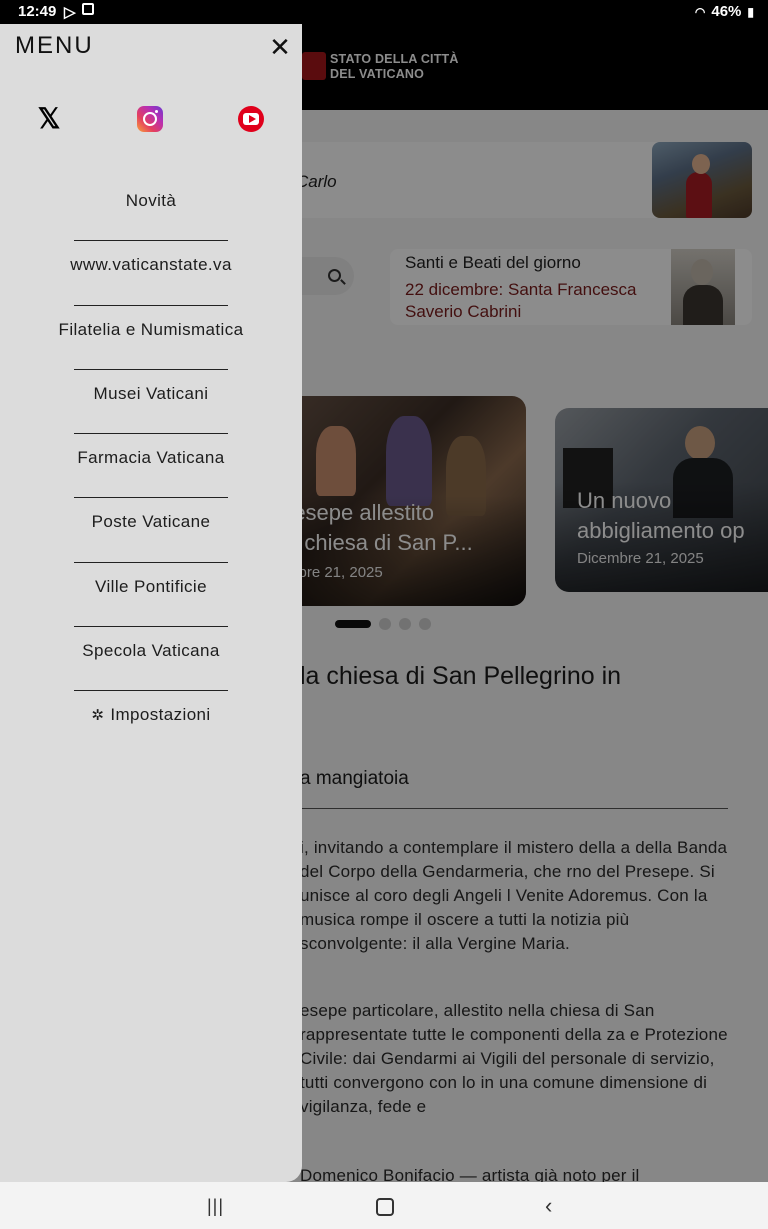 Image resolution: width=768 pixels, height=1229 pixels. I want to click on menu-title: MENU, so click(54, 45).